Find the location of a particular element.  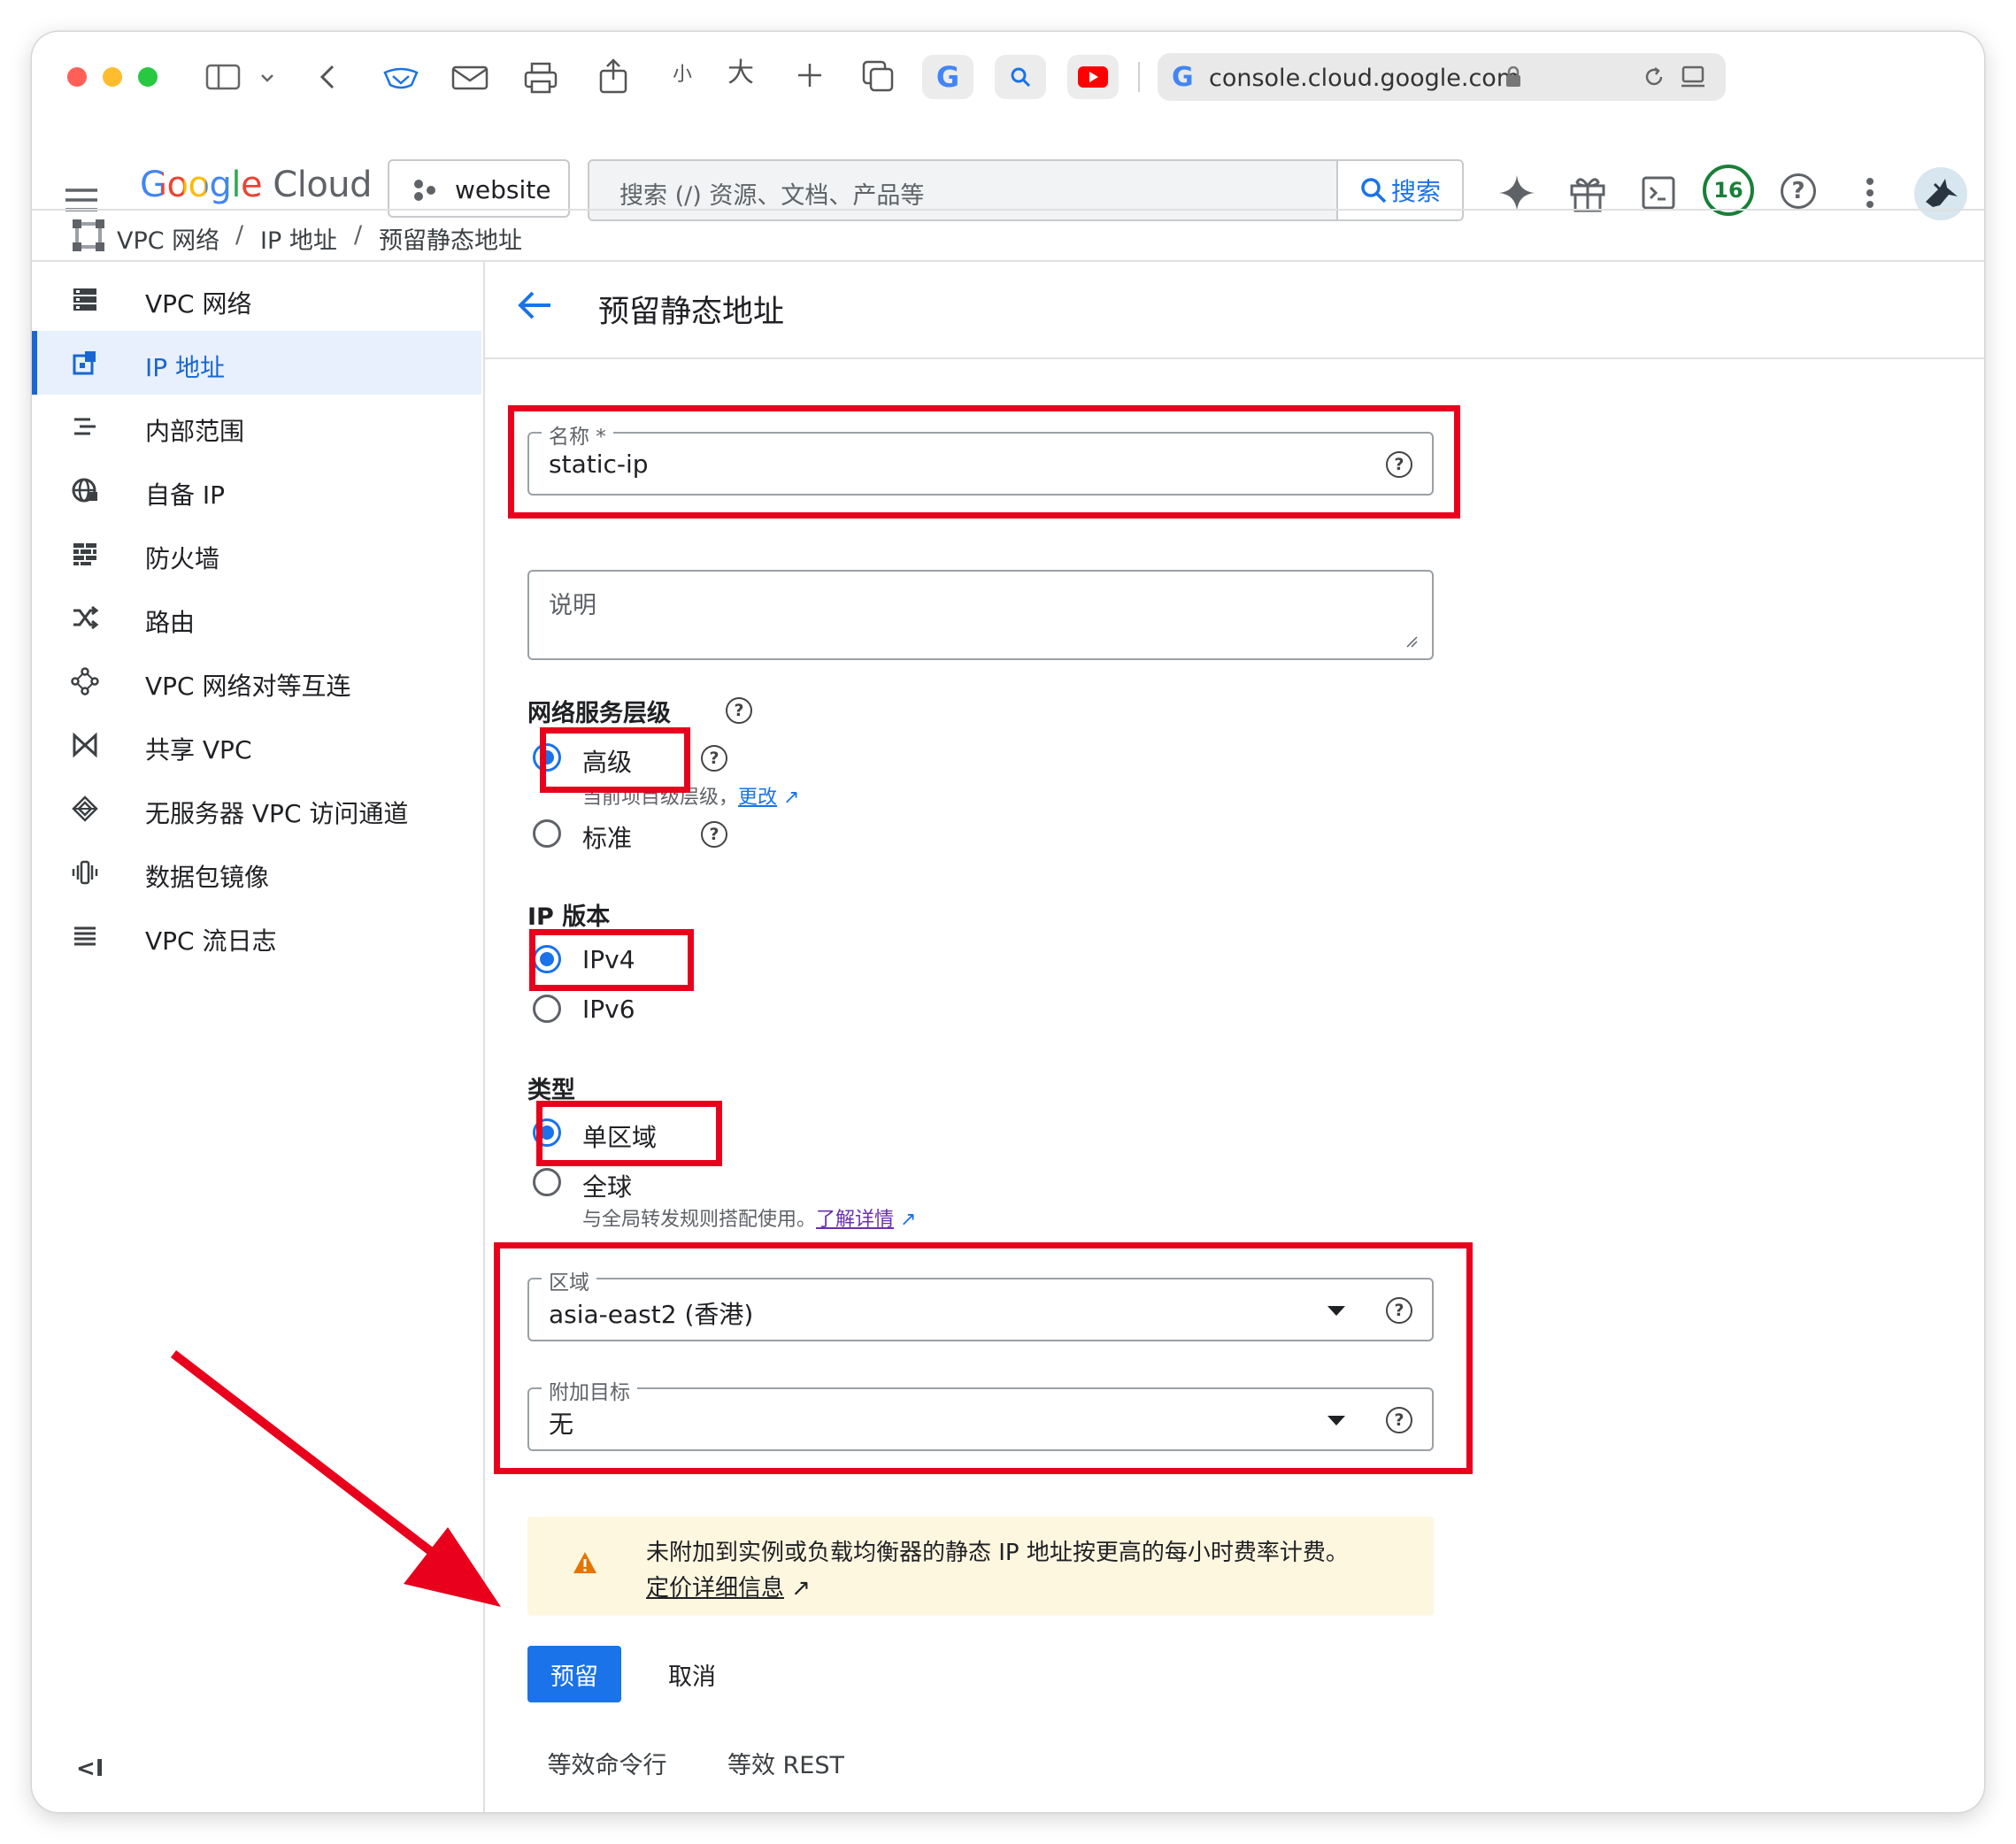

change-tier-link: 更改 is located at coordinates (757, 798).